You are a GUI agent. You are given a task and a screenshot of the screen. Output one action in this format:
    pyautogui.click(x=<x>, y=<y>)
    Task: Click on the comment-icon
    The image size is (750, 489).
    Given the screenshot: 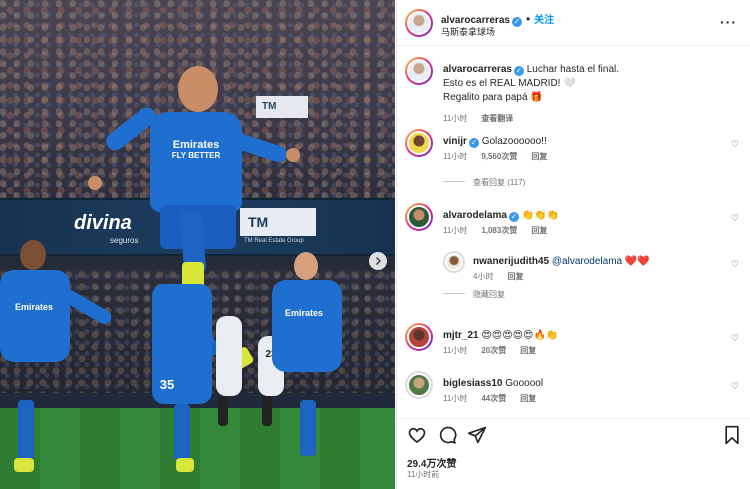 What is the action you would take?
    pyautogui.click(x=448, y=435)
    